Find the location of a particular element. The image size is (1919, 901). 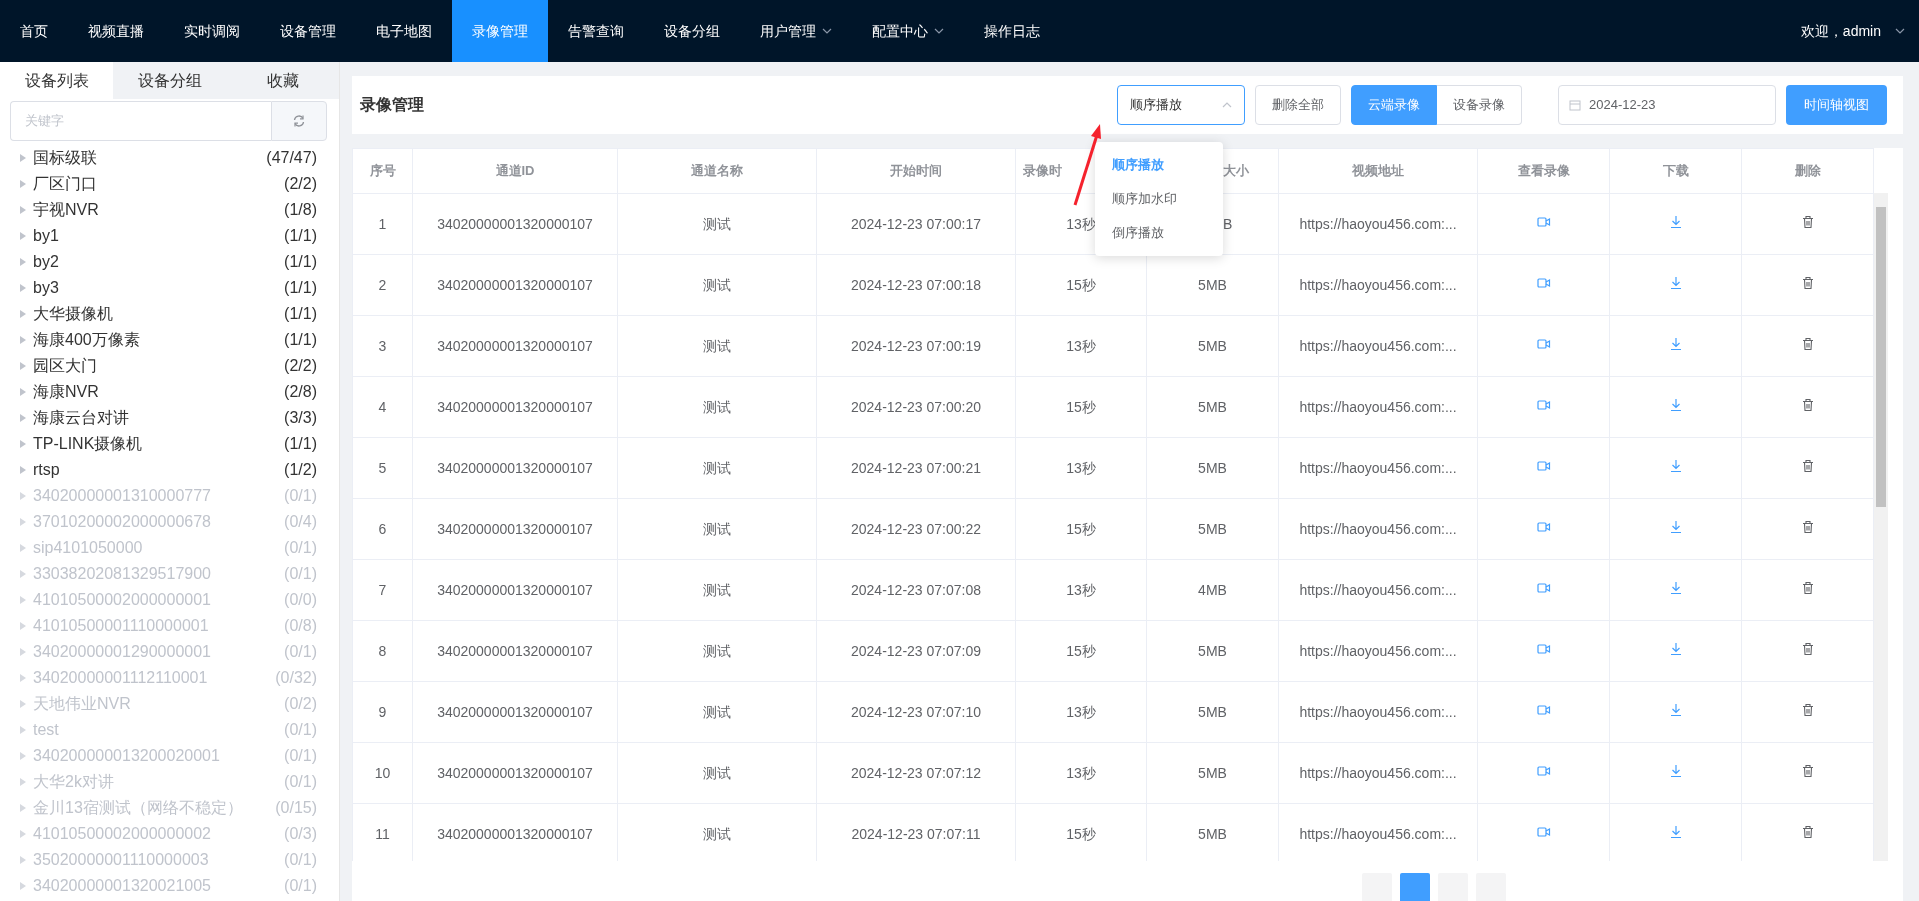

device-count: (47/47) is located at coordinates (291, 158).